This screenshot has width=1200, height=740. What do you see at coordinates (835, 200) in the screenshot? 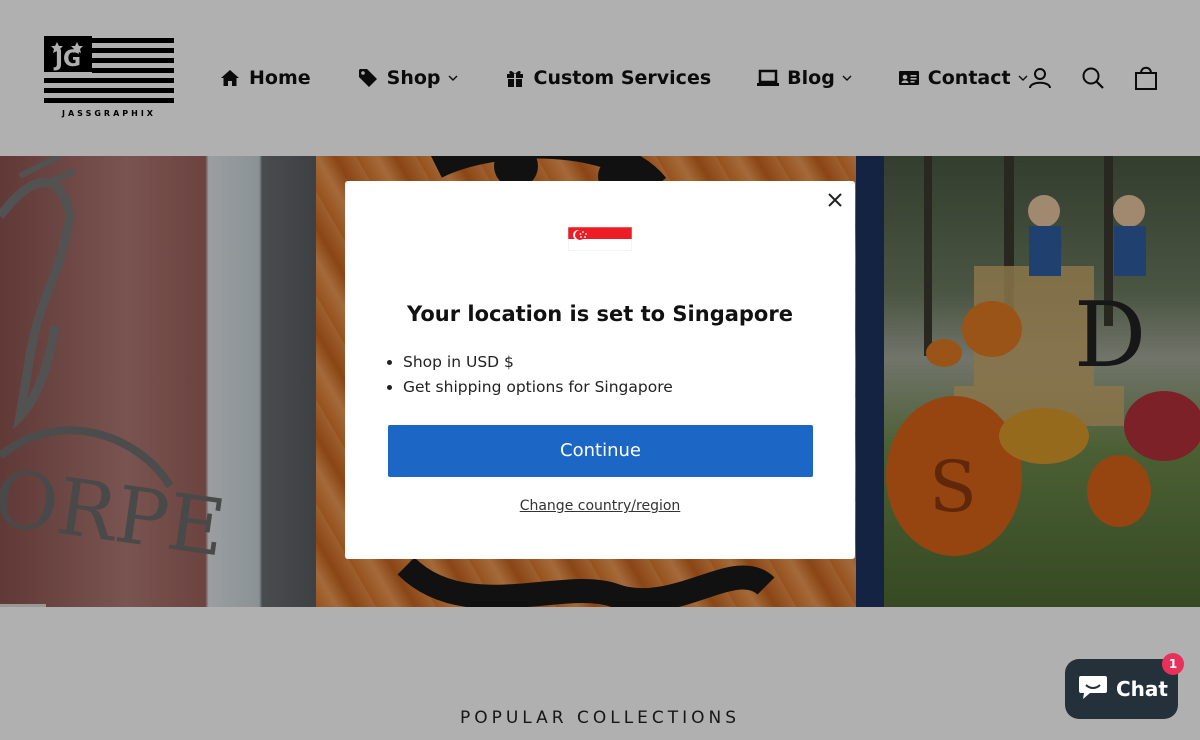
I see `close-icon` at bounding box center [835, 200].